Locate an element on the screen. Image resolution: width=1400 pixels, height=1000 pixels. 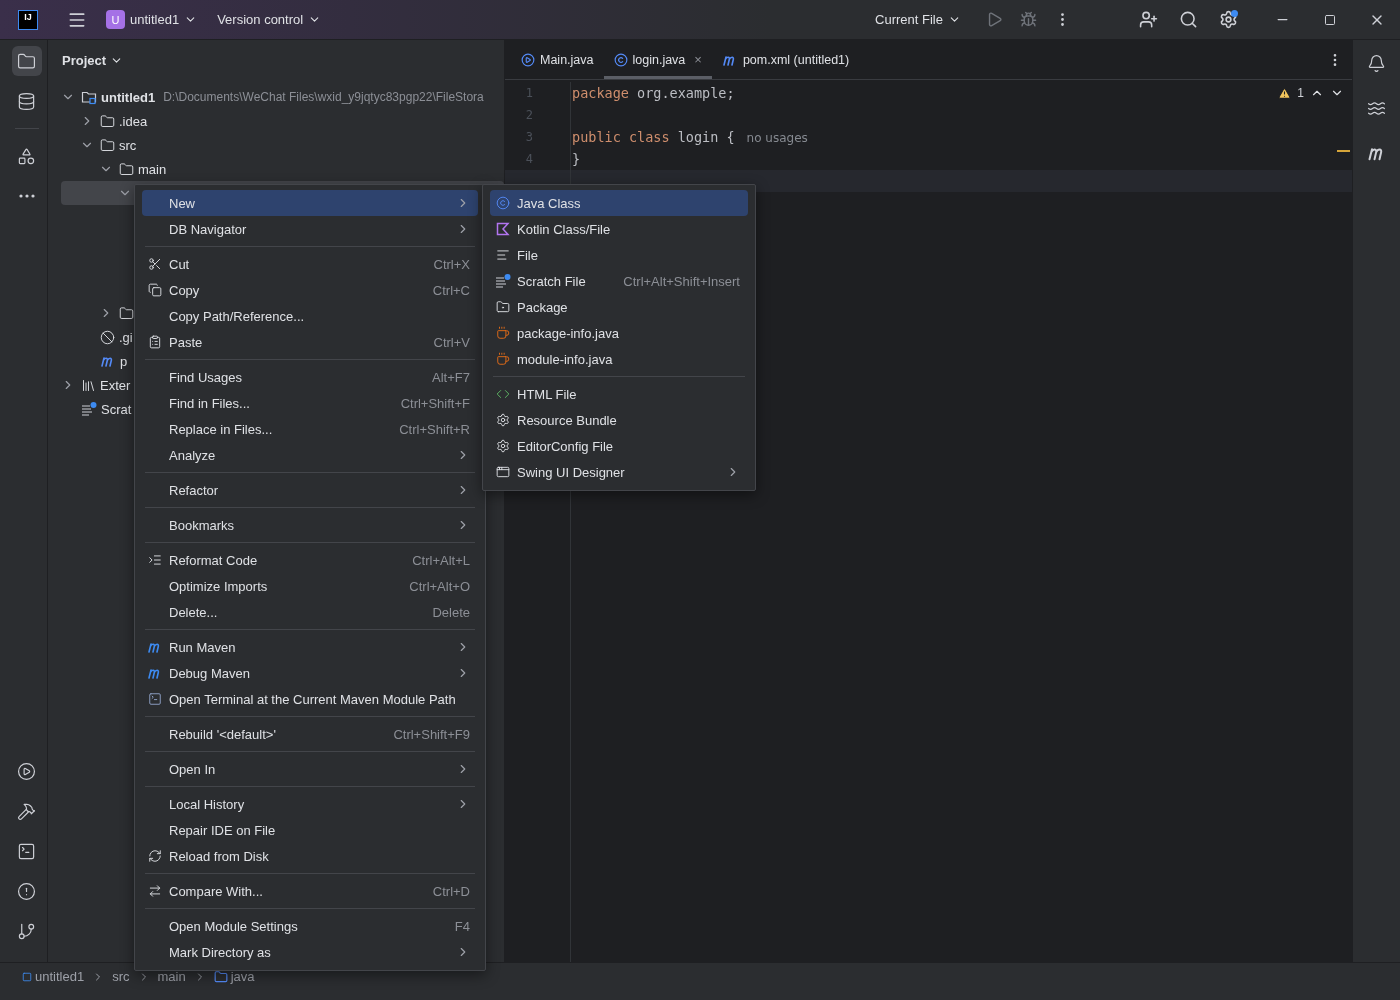
tree-item: .idea is located at coordinates (133, 121).